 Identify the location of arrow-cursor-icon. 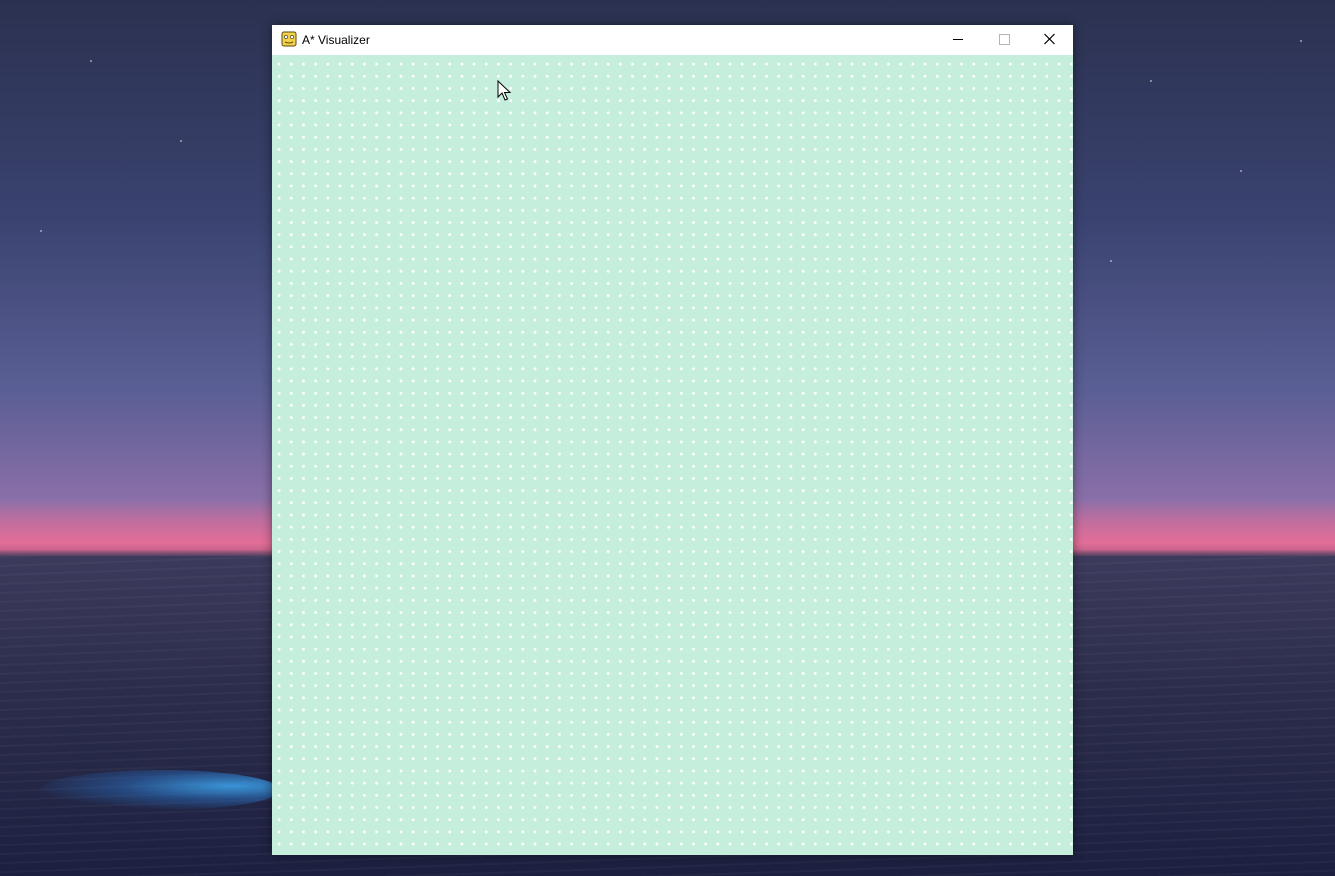
(504, 90).